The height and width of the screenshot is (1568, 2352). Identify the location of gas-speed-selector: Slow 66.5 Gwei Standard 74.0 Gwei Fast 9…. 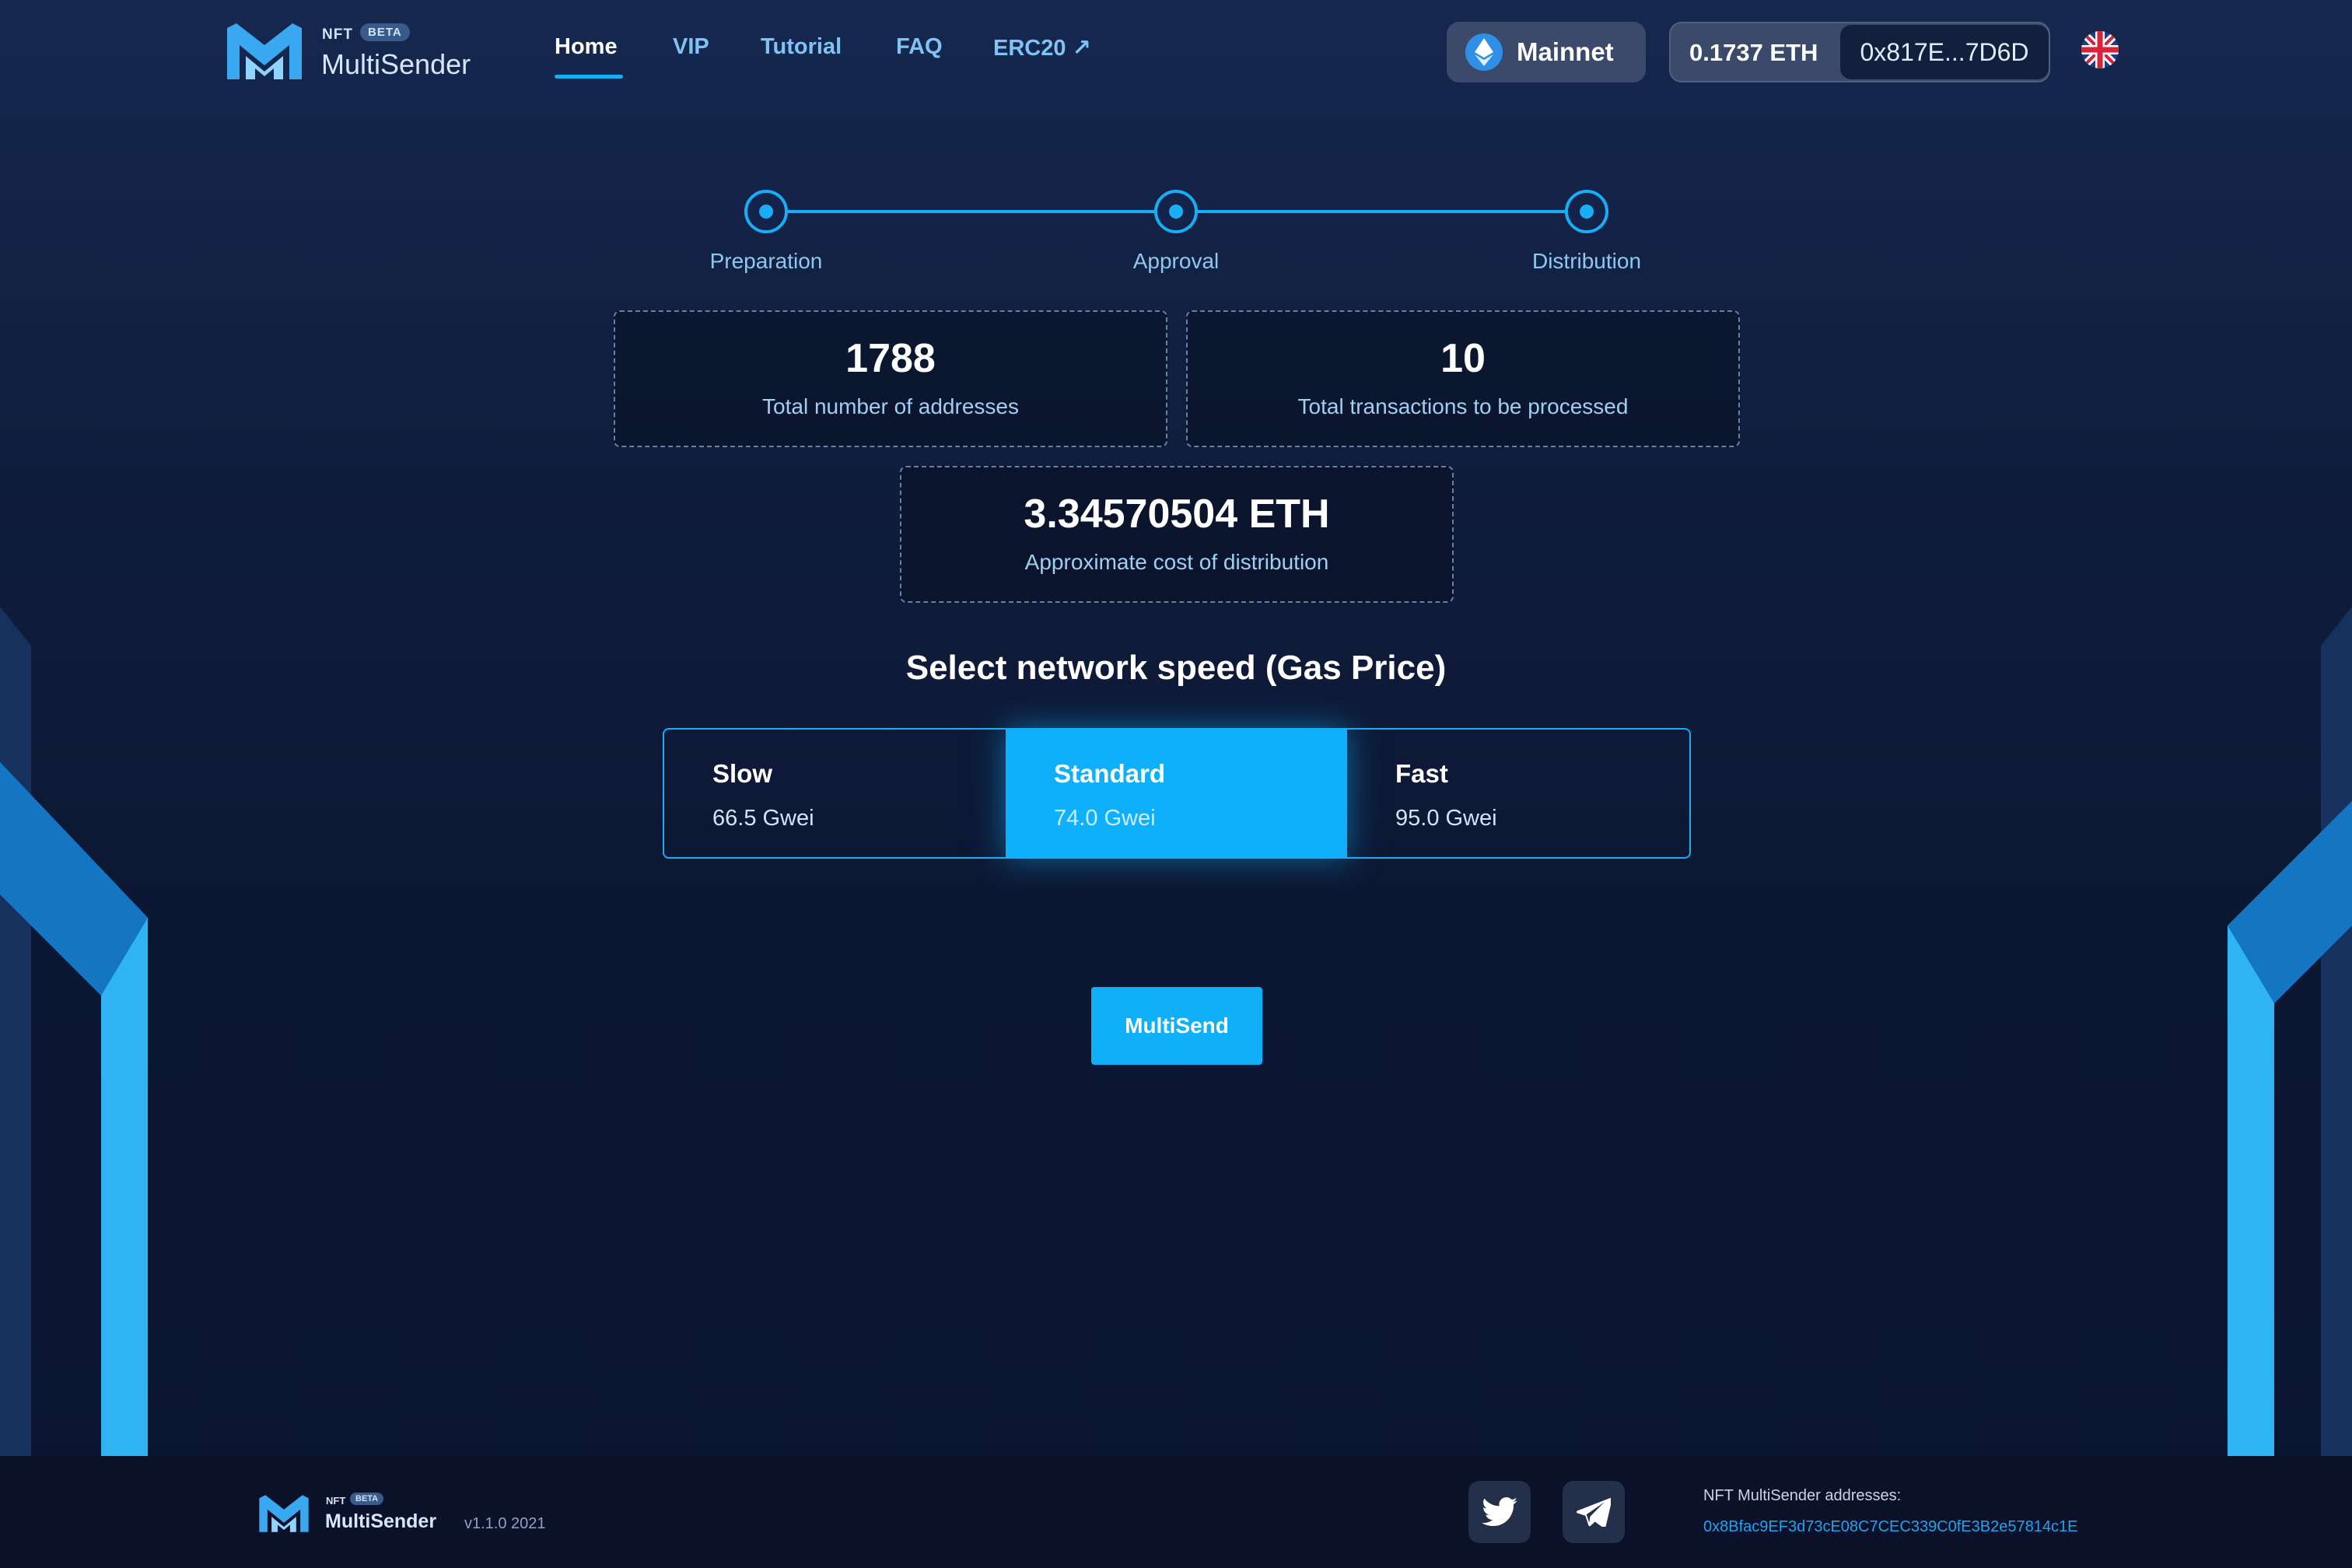
(1177, 794).